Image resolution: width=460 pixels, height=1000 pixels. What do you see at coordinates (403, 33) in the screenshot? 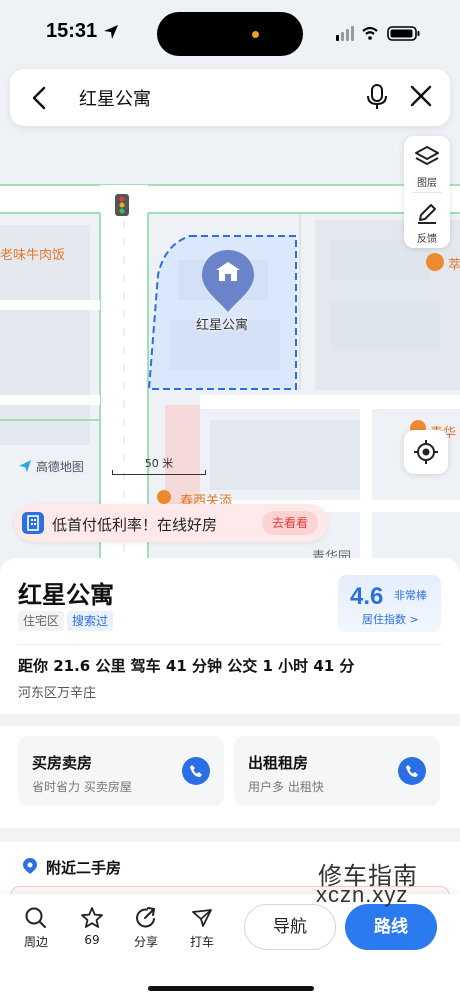
I see `battery-icon` at bounding box center [403, 33].